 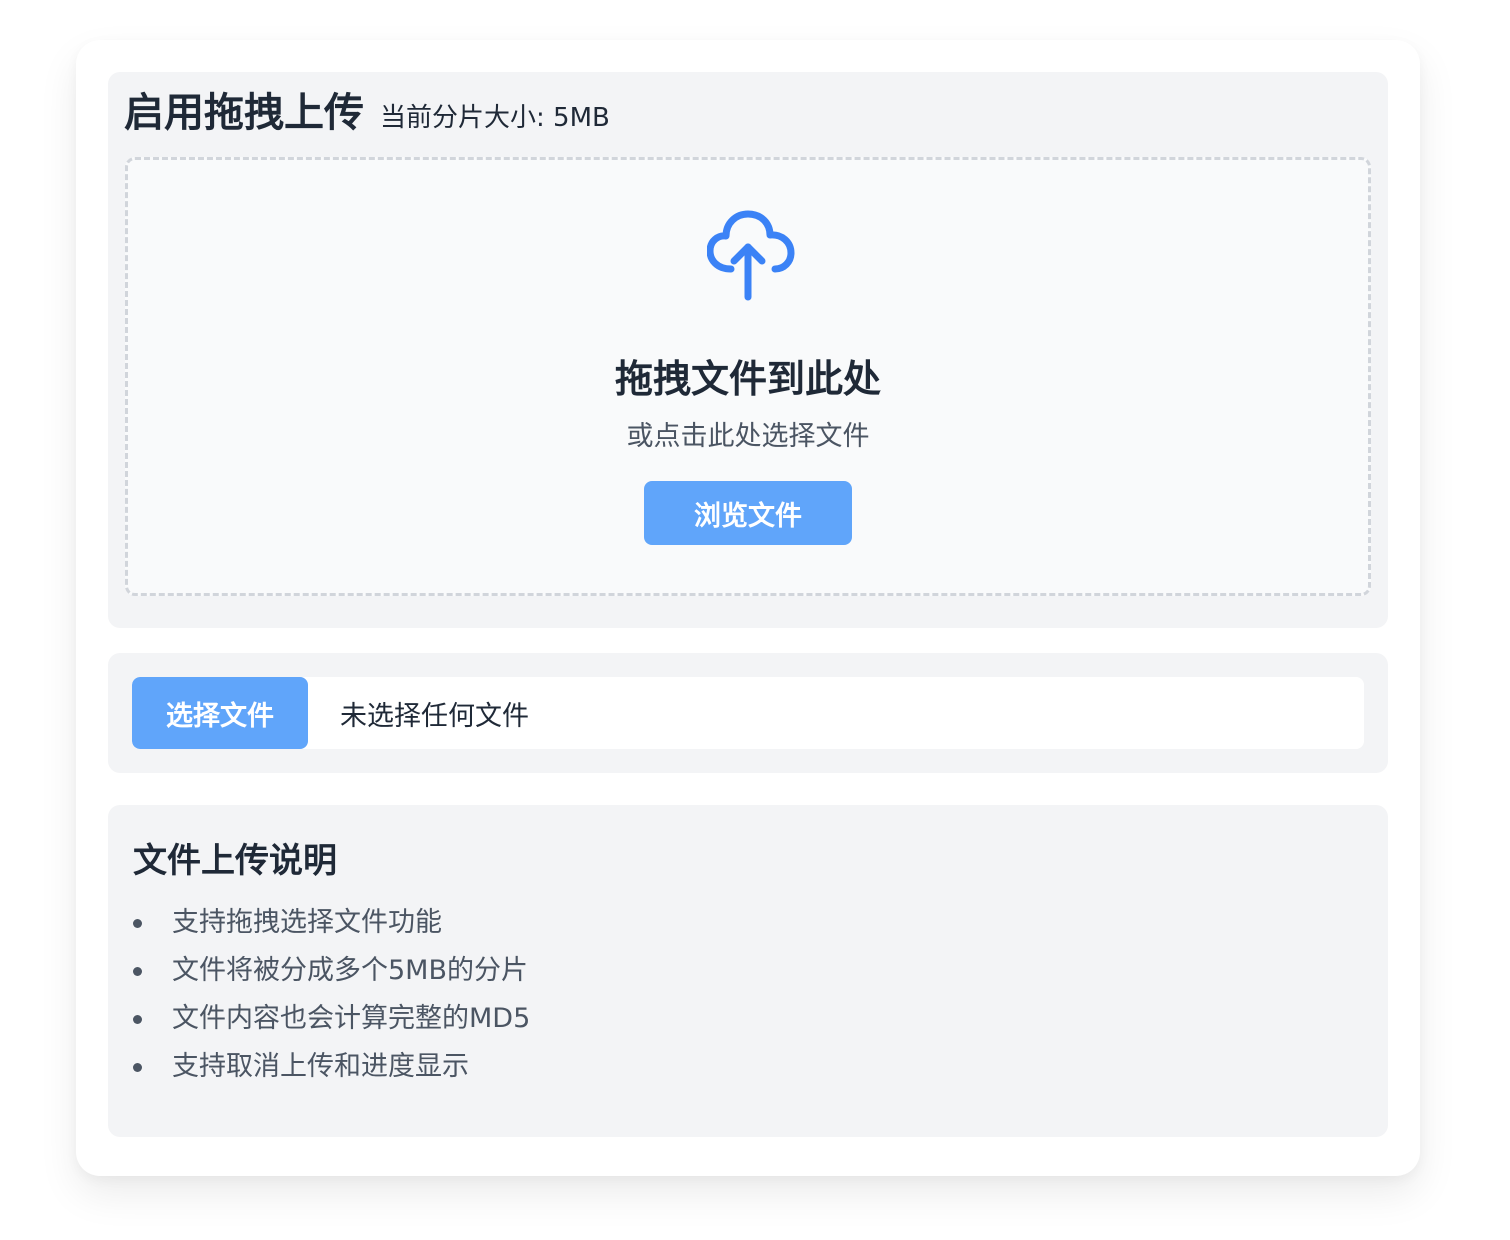 What do you see at coordinates (220, 713) in the screenshot?
I see `choose-file-button: 选择文件` at bounding box center [220, 713].